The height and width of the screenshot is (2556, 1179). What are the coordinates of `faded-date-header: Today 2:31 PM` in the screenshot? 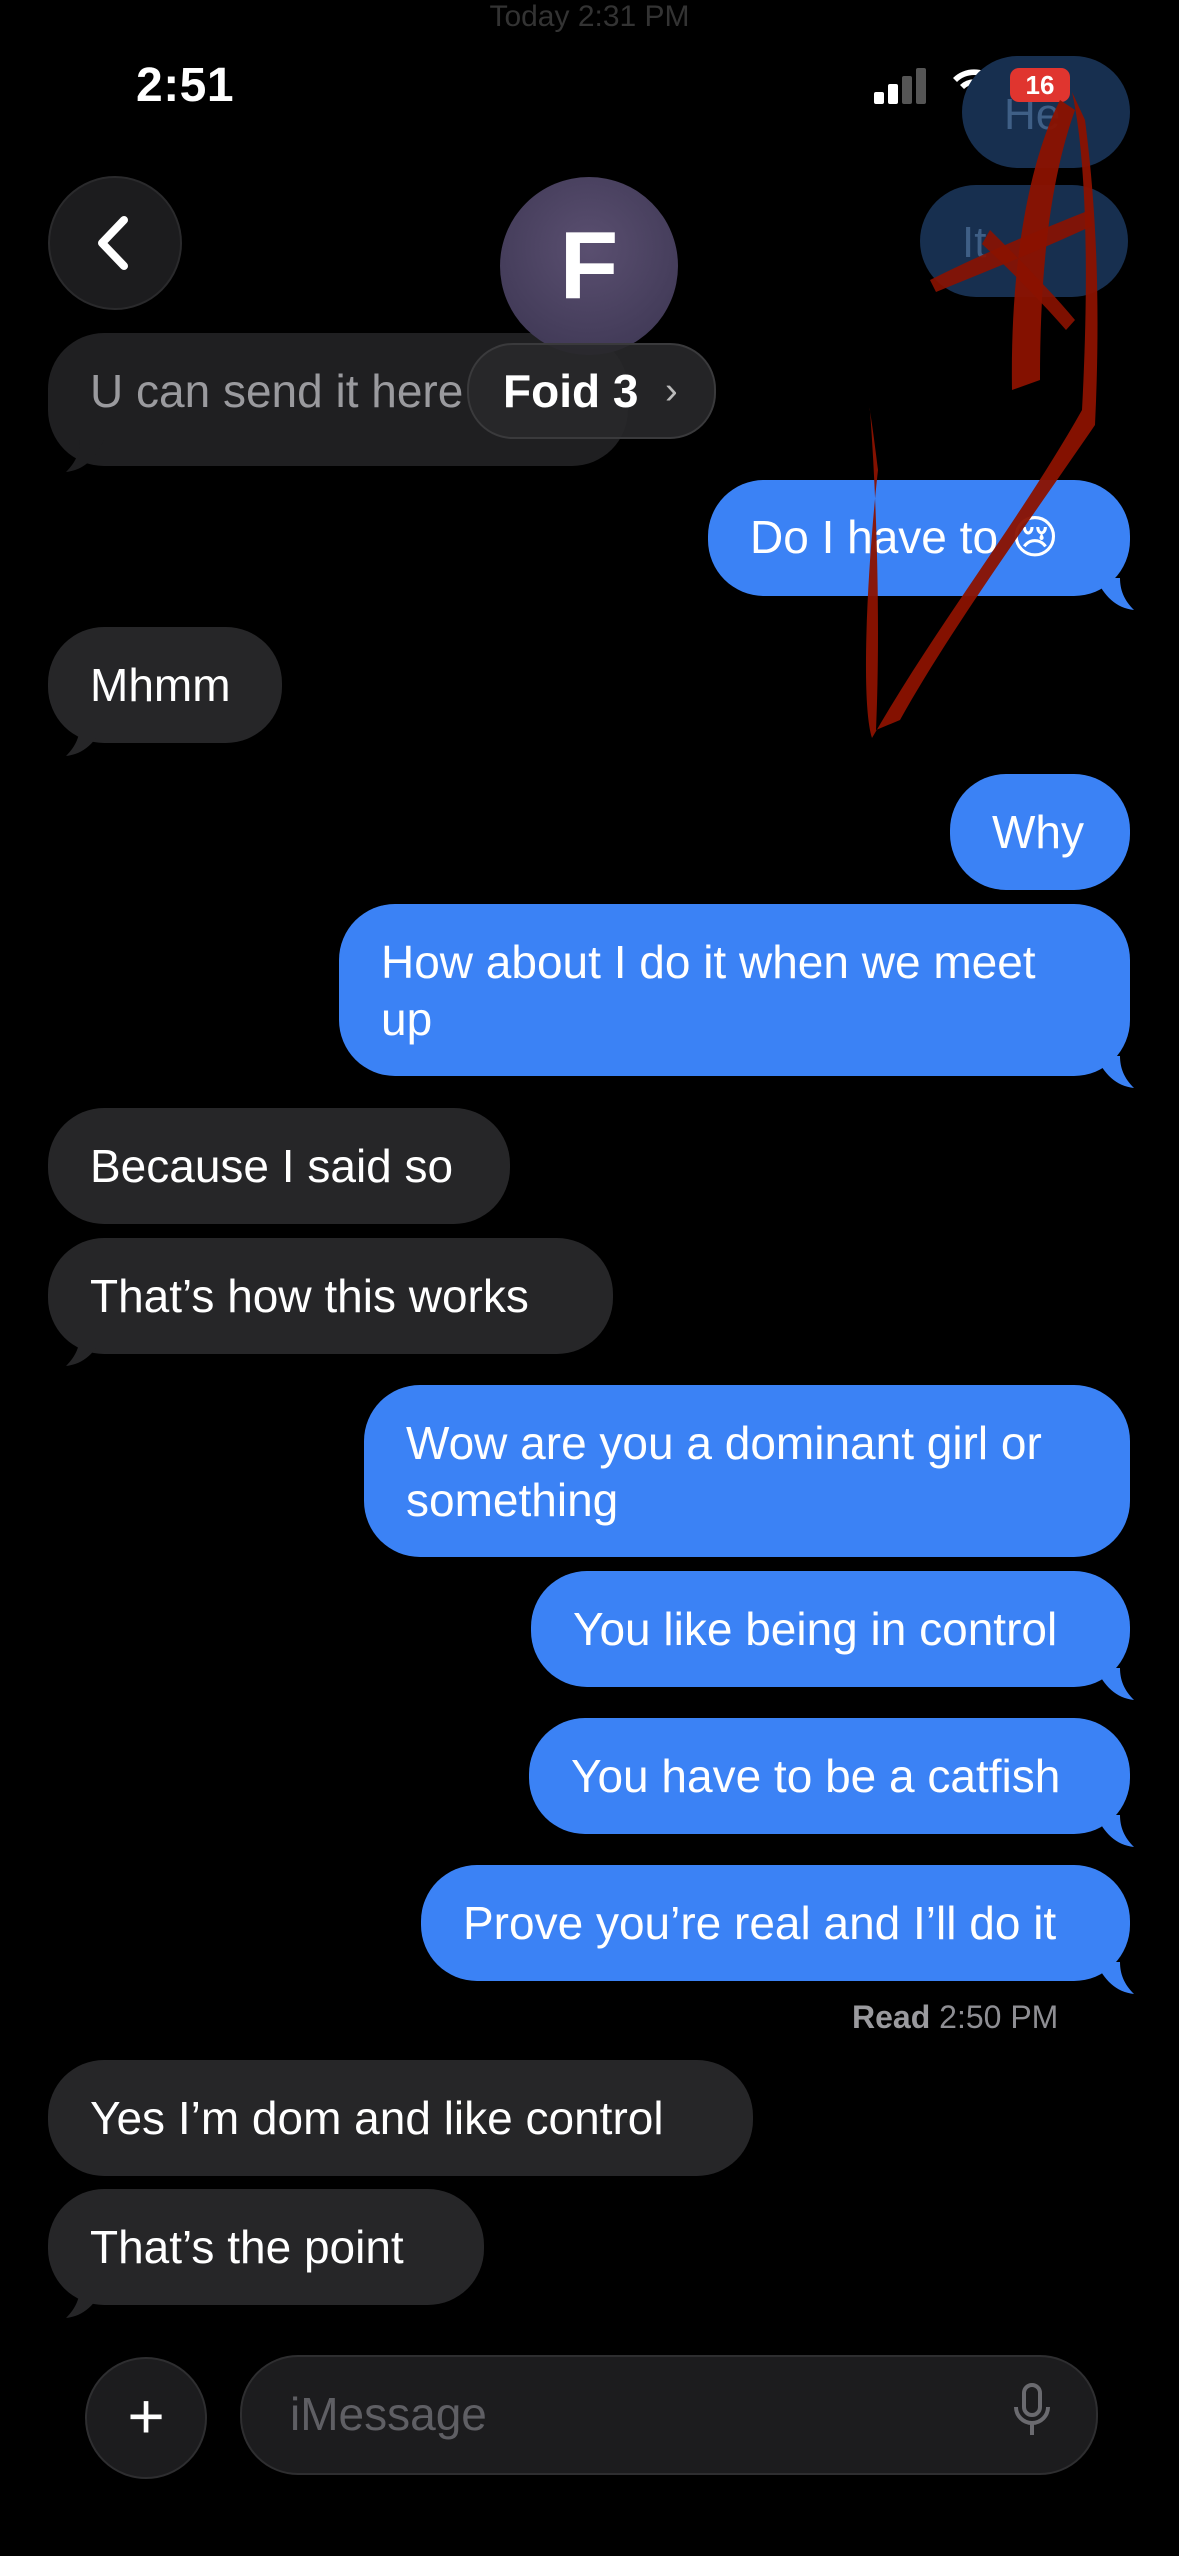 It's located at (589, 16).